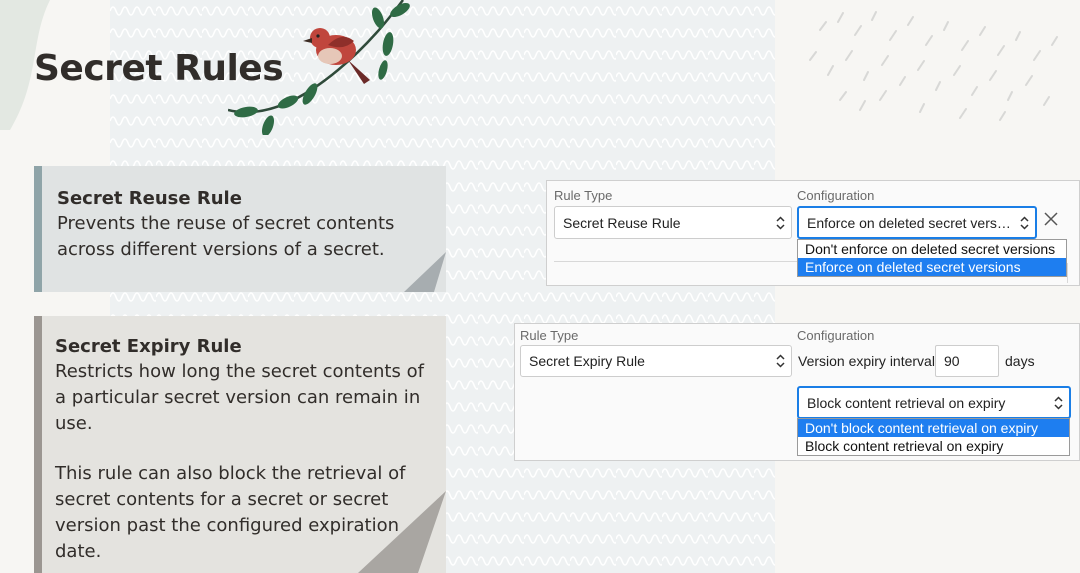 This screenshot has width=1080, height=573. What do you see at coordinates (148, 346) in the screenshot?
I see `callout-heading: Secret Expiry Rule` at bounding box center [148, 346].